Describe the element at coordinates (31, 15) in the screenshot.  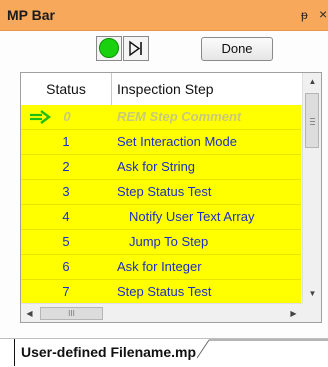
I see `window-title: MP Bar` at that location.